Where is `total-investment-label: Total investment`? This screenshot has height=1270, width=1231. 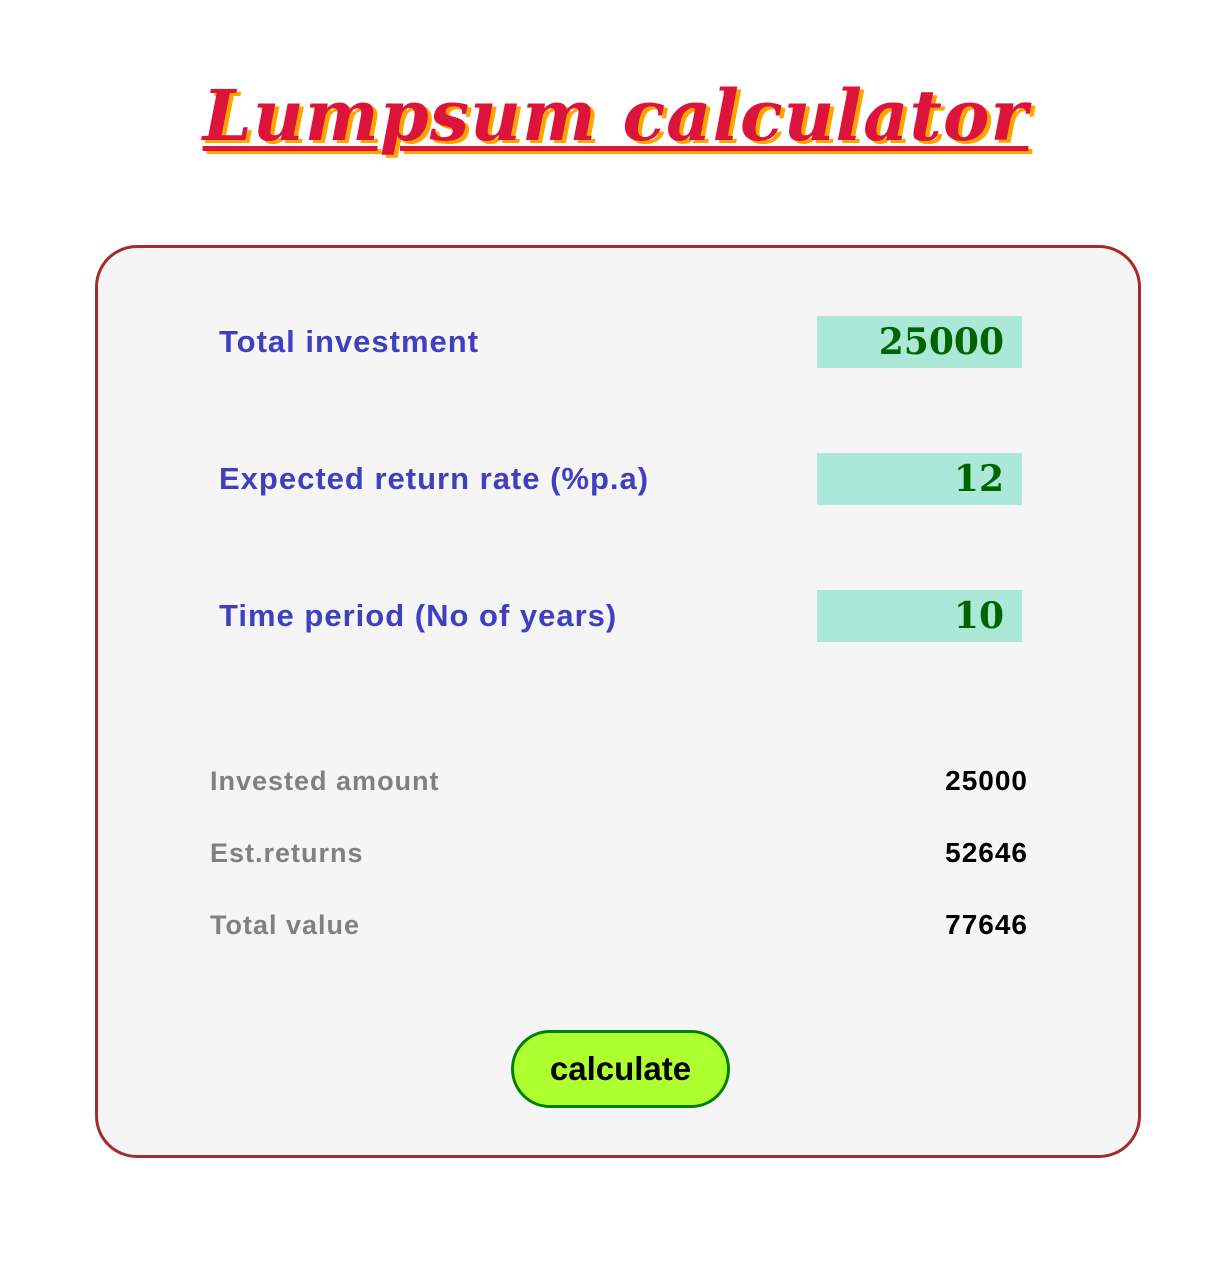
total-investment-label: Total investment is located at coordinates (349, 341).